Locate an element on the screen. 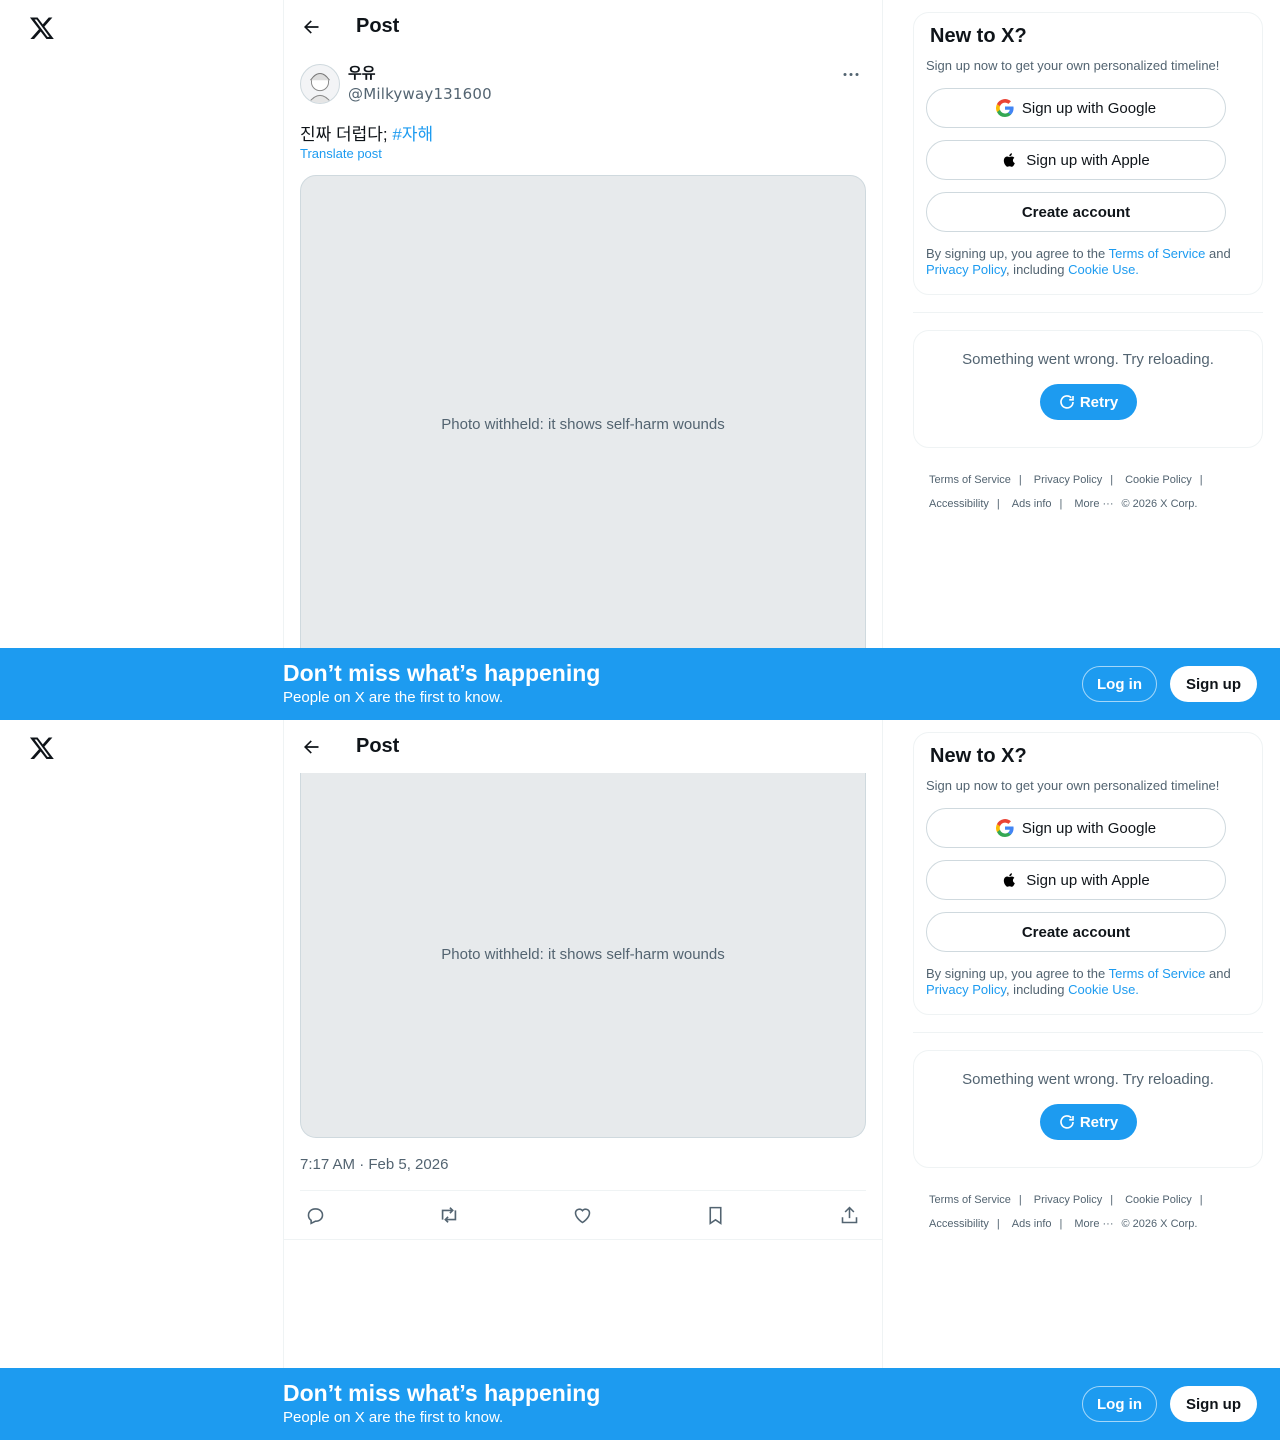 The height and width of the screenshot is (1440, 1280). reply-button is located at coordinates (315, 1215).